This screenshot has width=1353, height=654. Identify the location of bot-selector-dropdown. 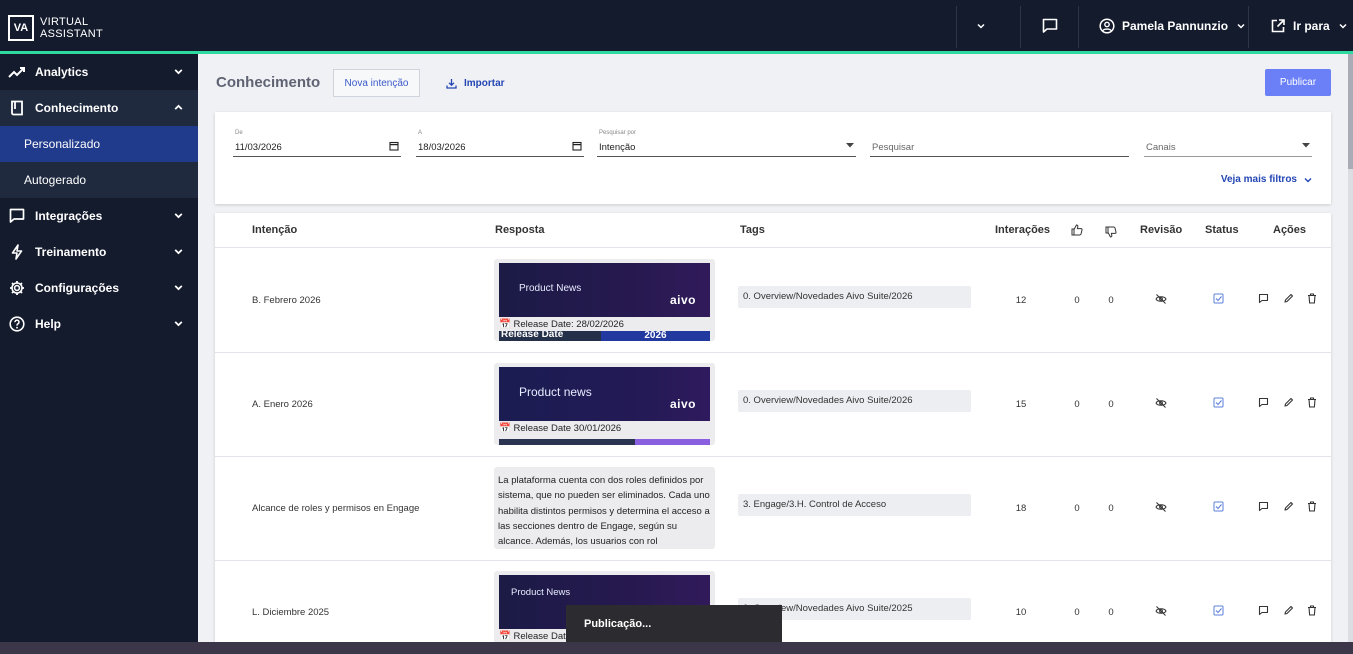
(981, 25).